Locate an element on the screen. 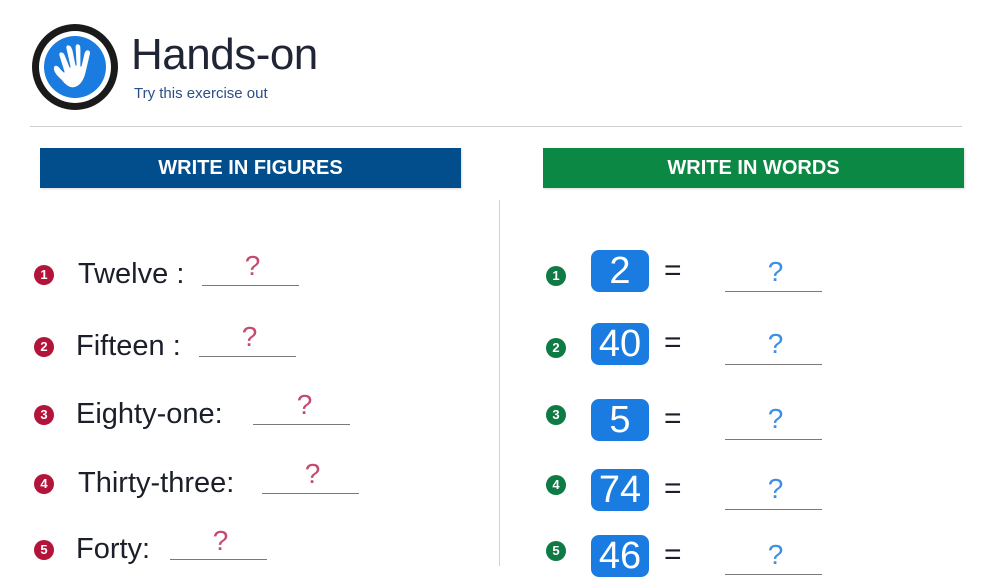  number-box: 46 is located at coordinates (620, 556).